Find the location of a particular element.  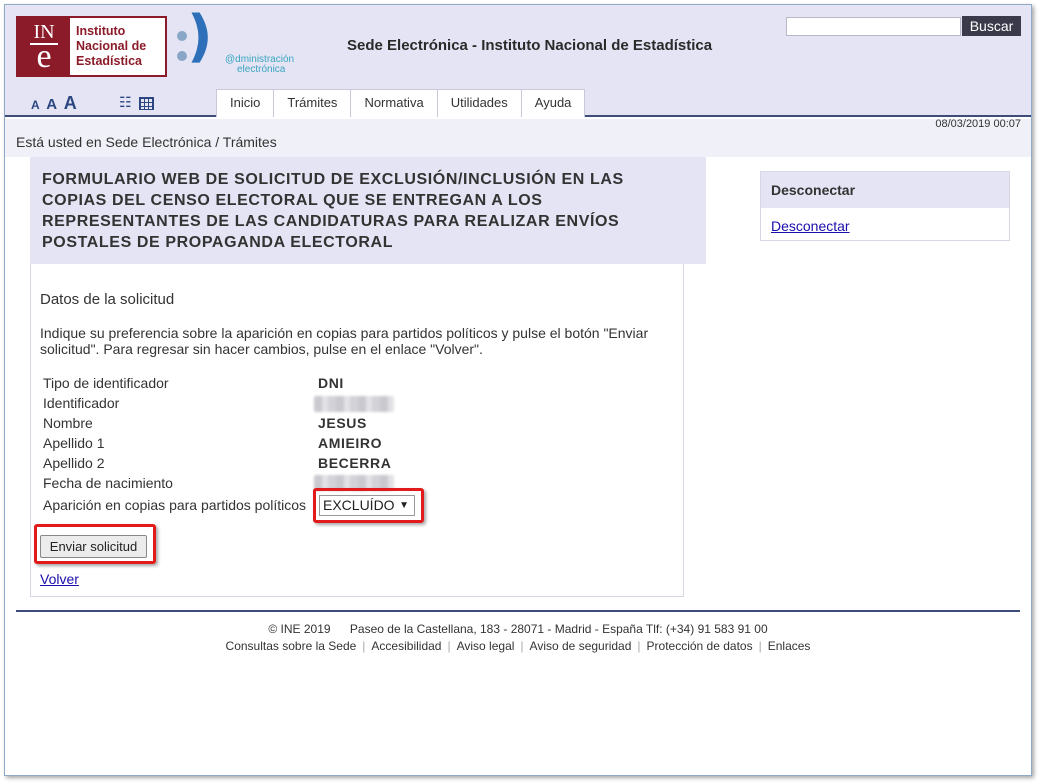

logo-smile-paren: ) is located at coordinates (200, 36).